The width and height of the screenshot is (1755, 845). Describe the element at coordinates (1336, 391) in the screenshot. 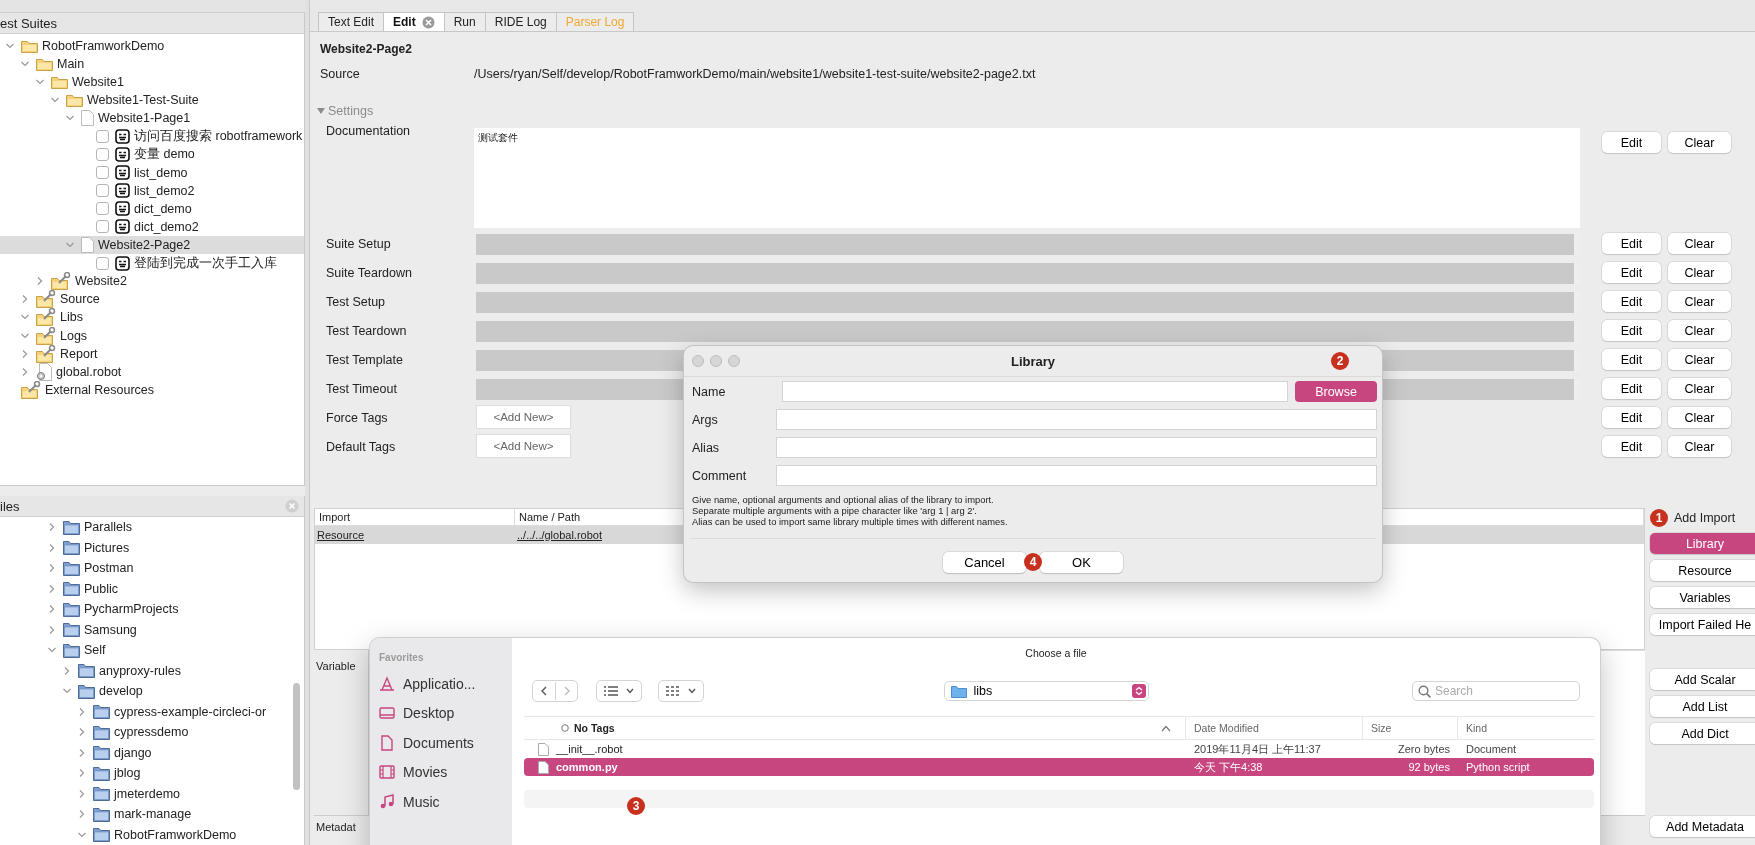

I see `browse-button: Browse` at that location.